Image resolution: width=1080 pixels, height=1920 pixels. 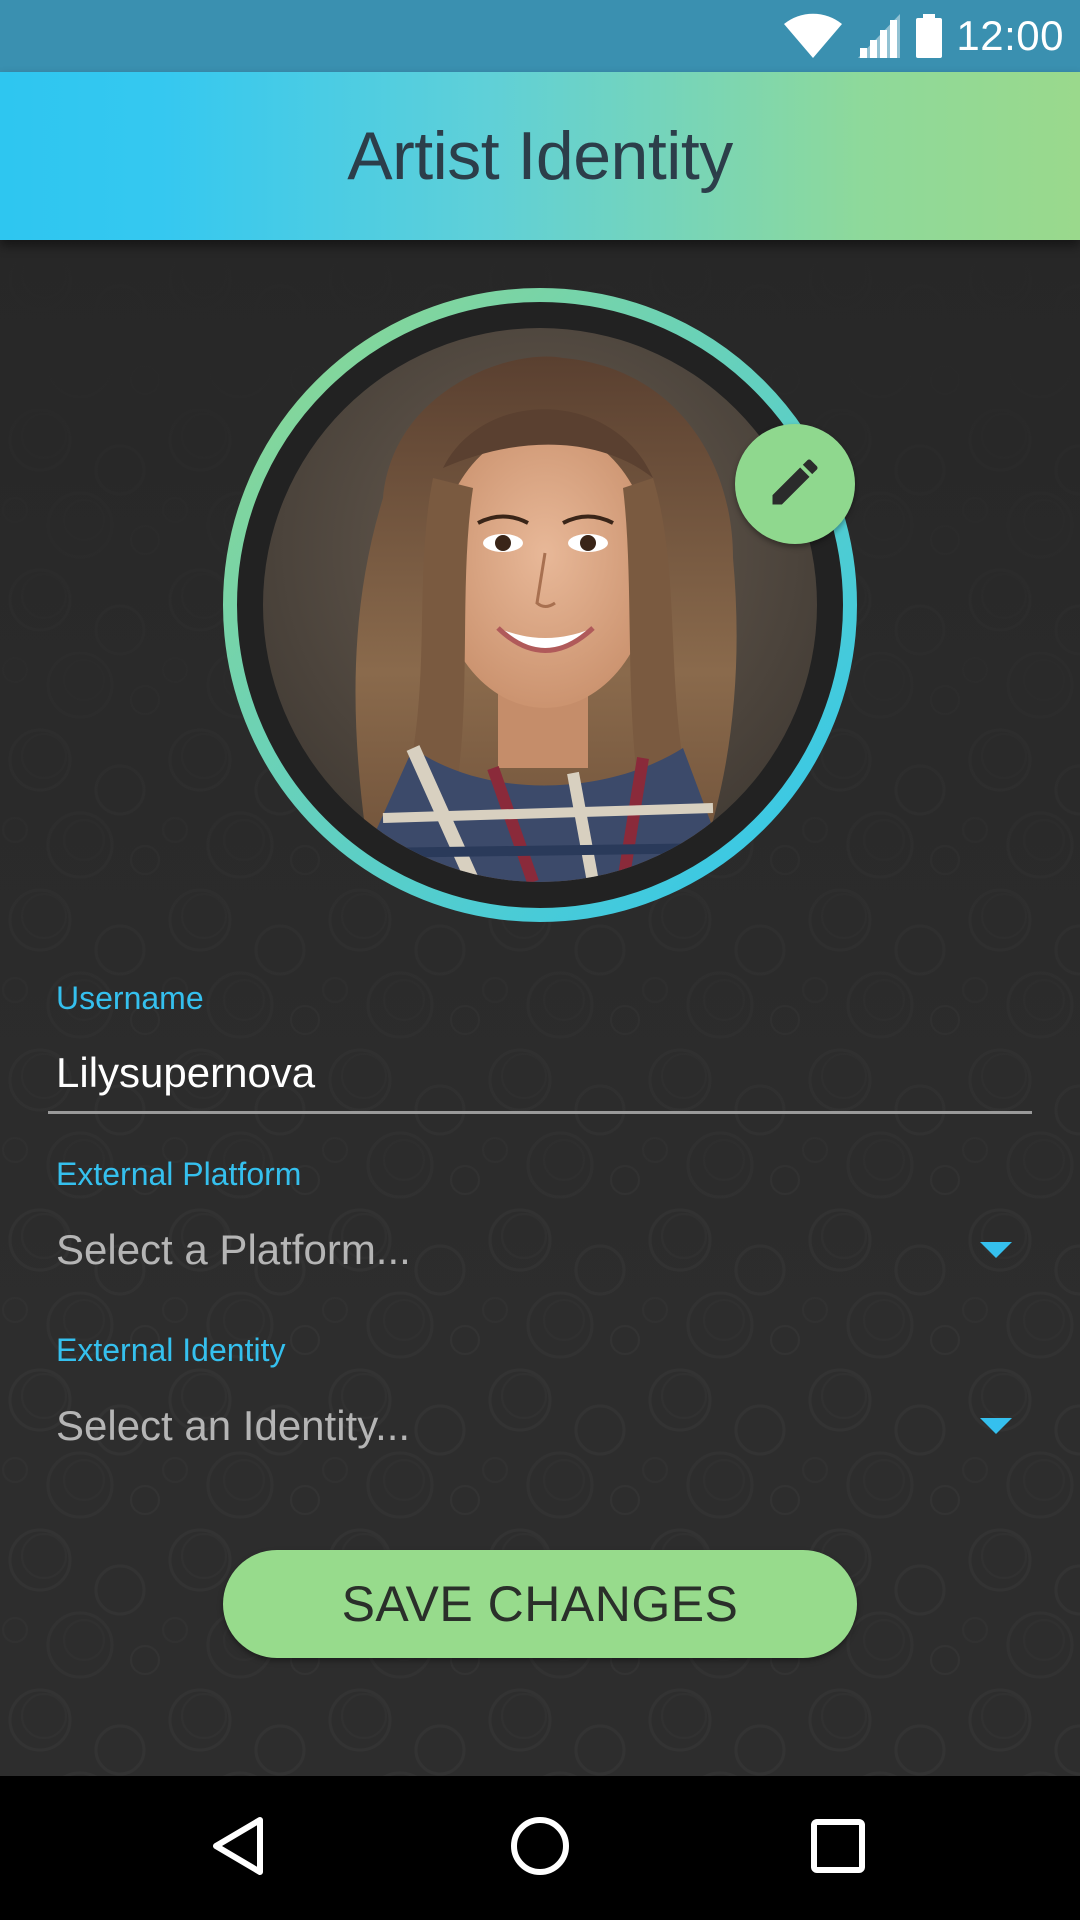 I want to click on avatar, so click(x=540, y=605).